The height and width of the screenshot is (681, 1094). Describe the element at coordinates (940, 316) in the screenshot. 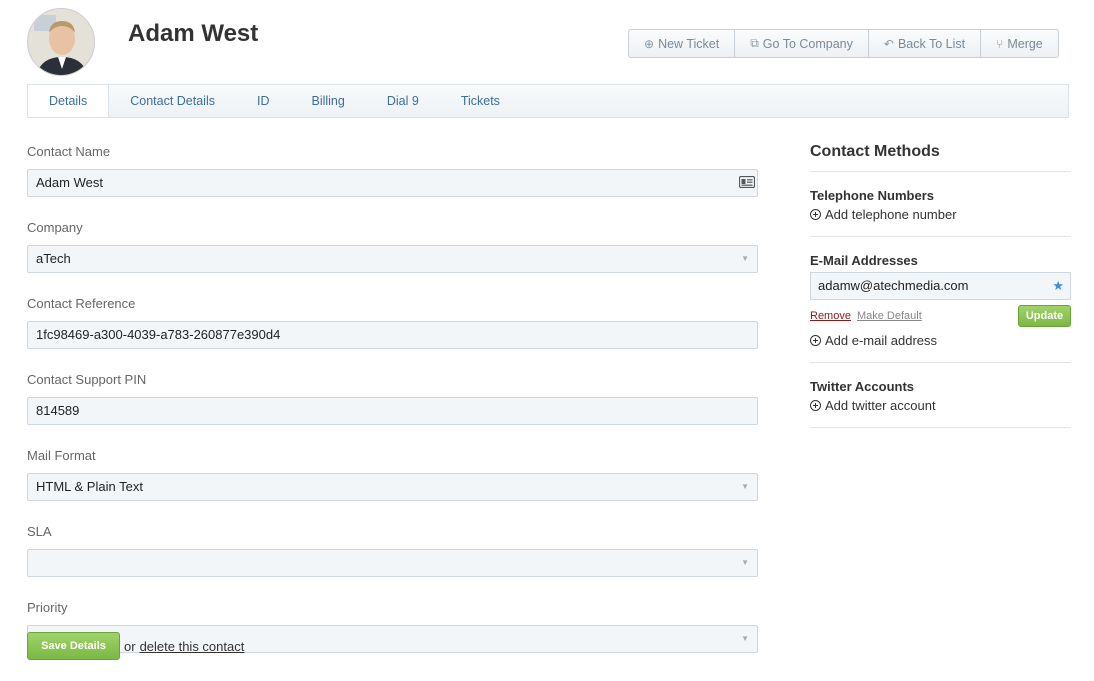

I see `email-actions: Remove Make Default Update` at that location.